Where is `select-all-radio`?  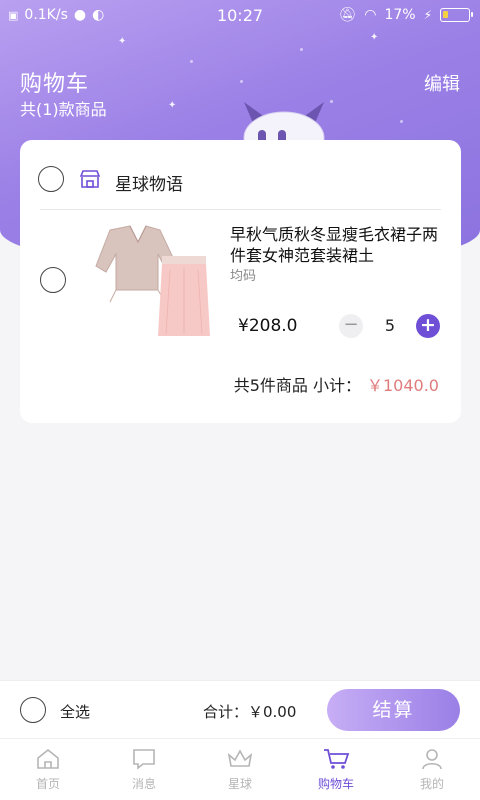
select-all-radio is located at coordinates (33, 710).